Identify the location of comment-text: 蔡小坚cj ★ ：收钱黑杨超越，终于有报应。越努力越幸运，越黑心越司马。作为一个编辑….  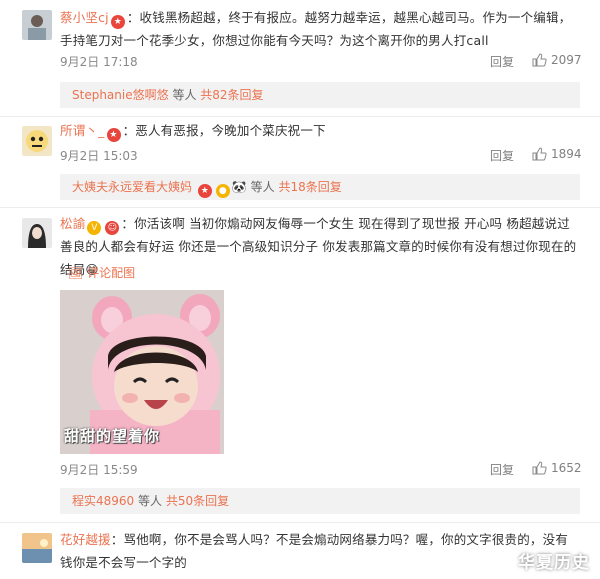
(320, 29).